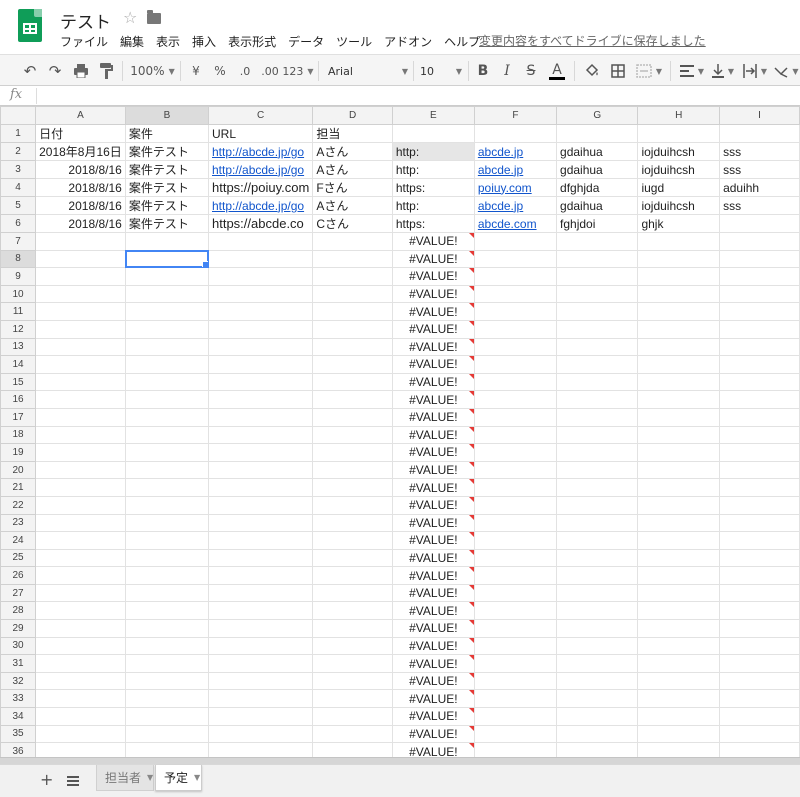  I want to click on cell-D9, so click(352, 276).